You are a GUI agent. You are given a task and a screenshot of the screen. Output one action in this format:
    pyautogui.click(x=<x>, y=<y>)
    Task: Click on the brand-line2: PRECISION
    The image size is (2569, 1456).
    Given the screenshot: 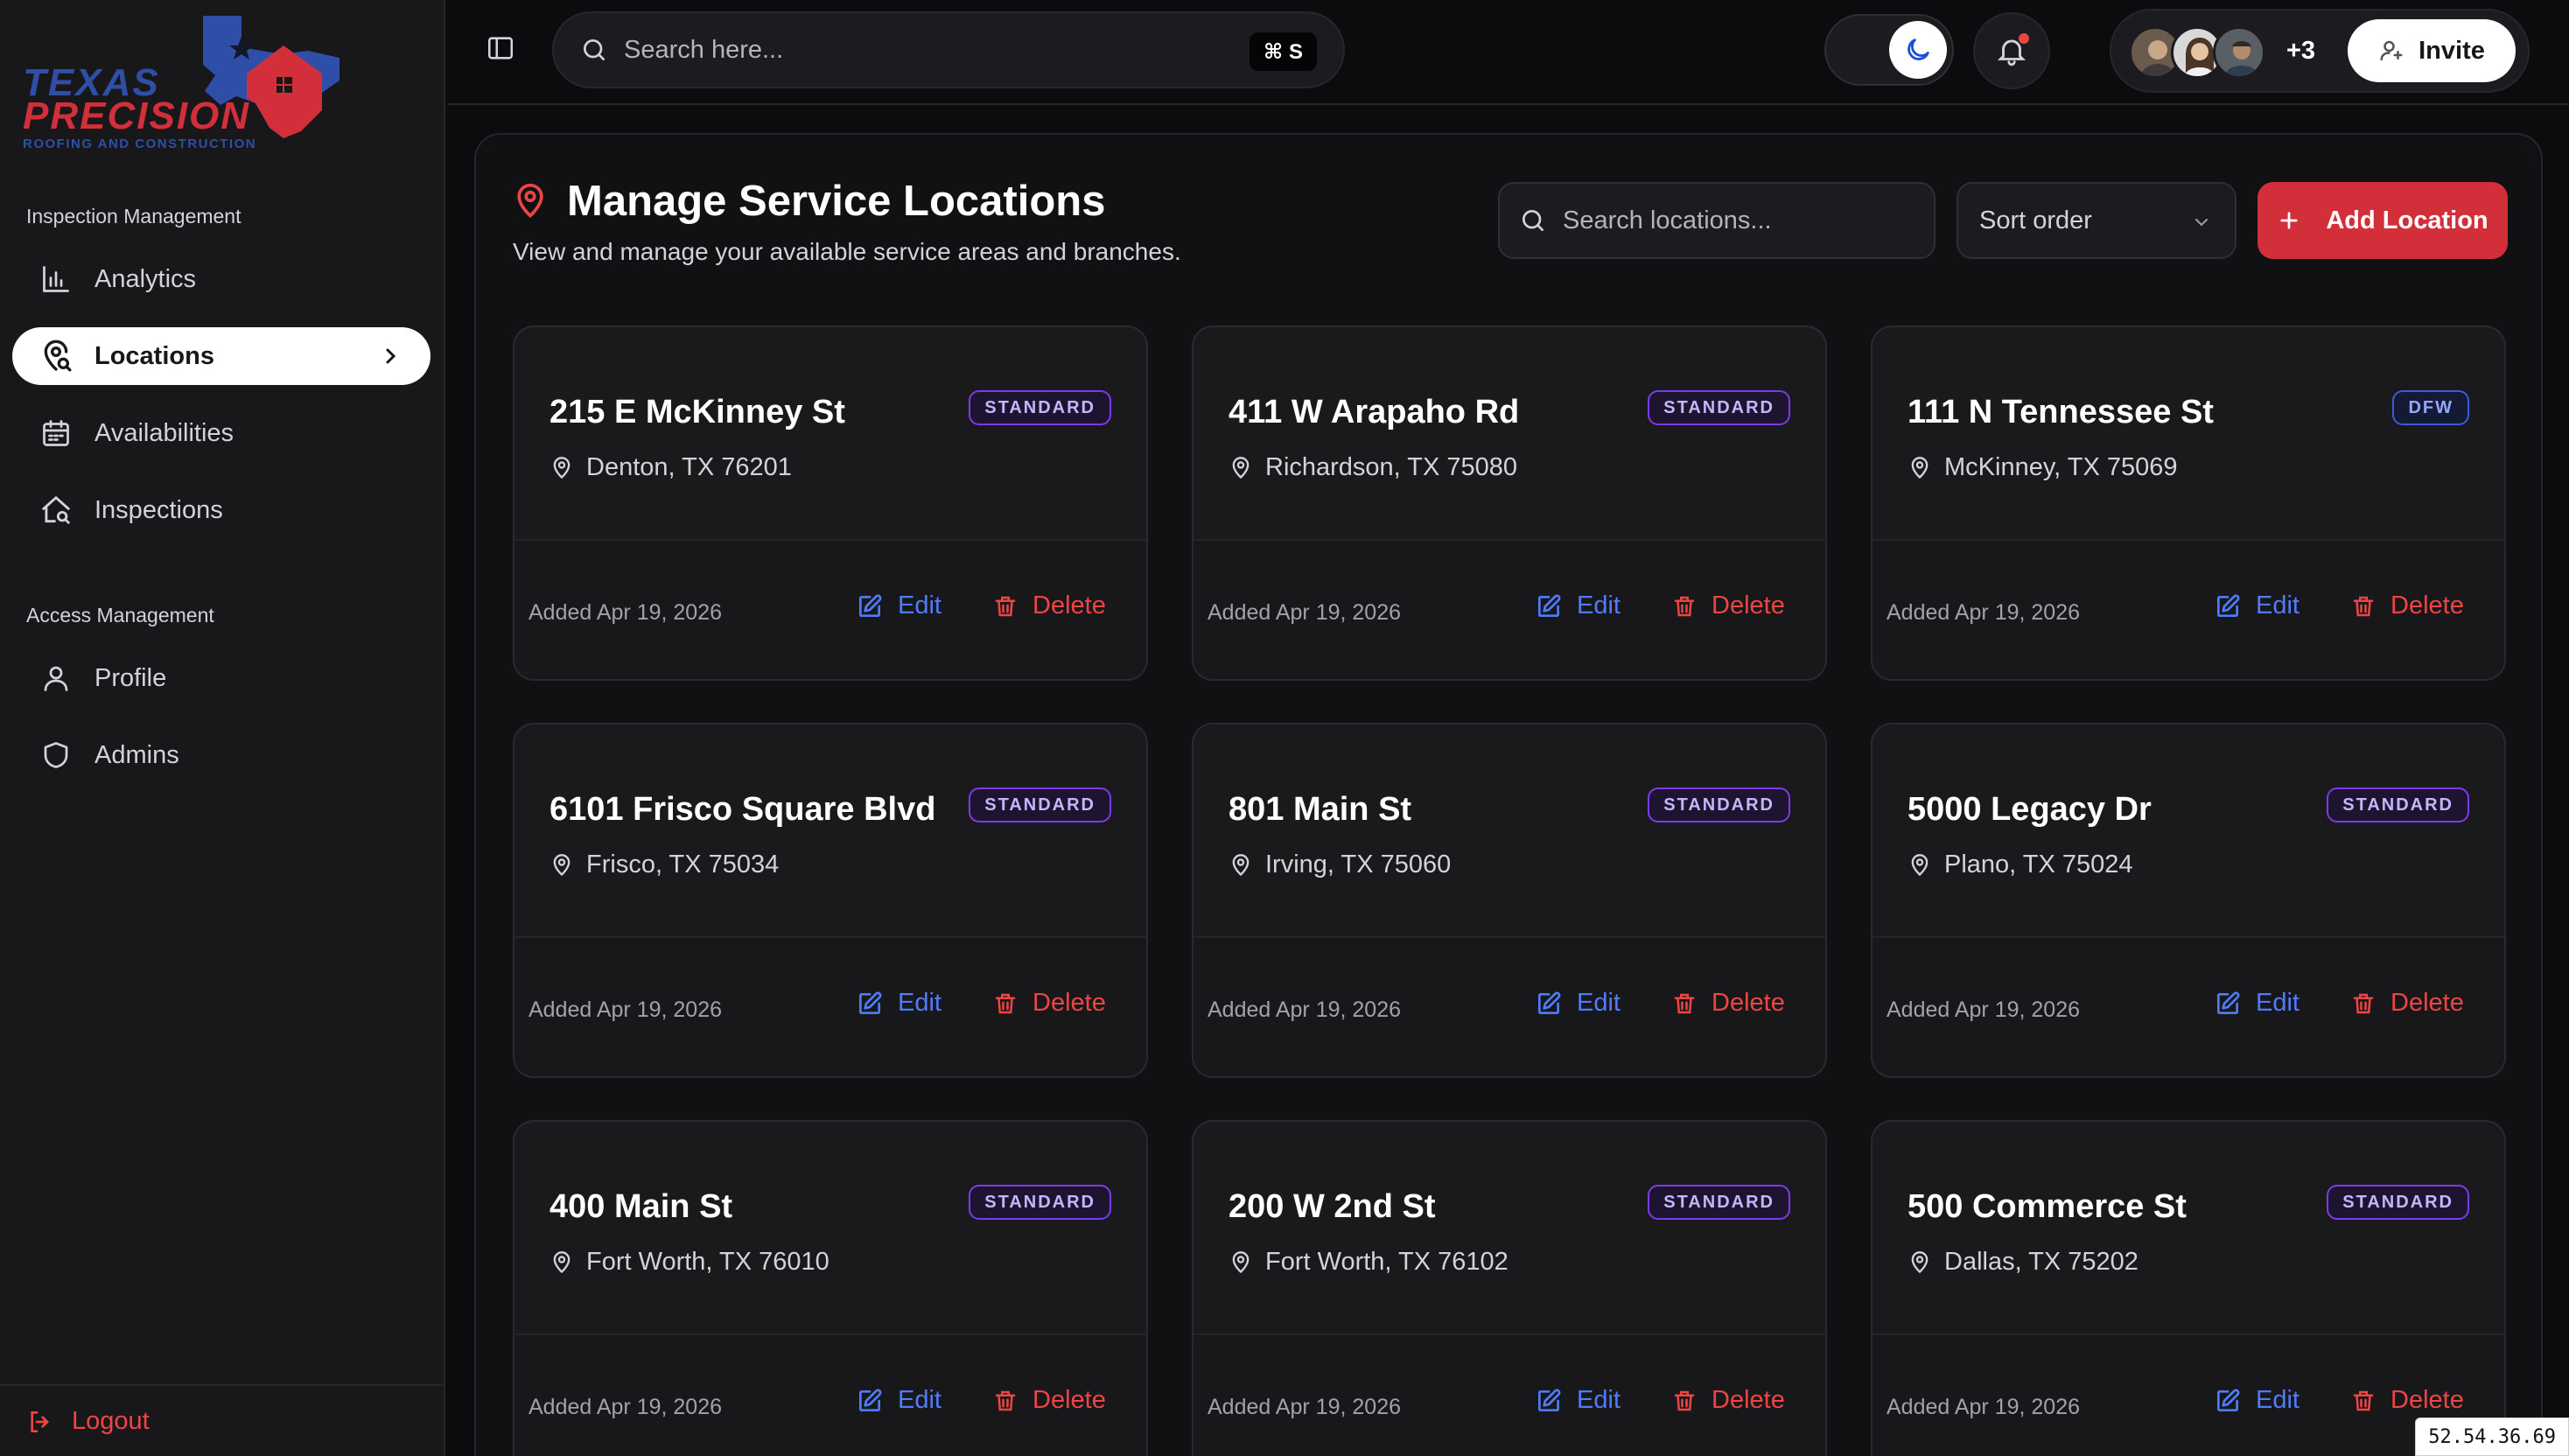 What is the action you would take?
    pyautogui.click(x=137, y=115)
    